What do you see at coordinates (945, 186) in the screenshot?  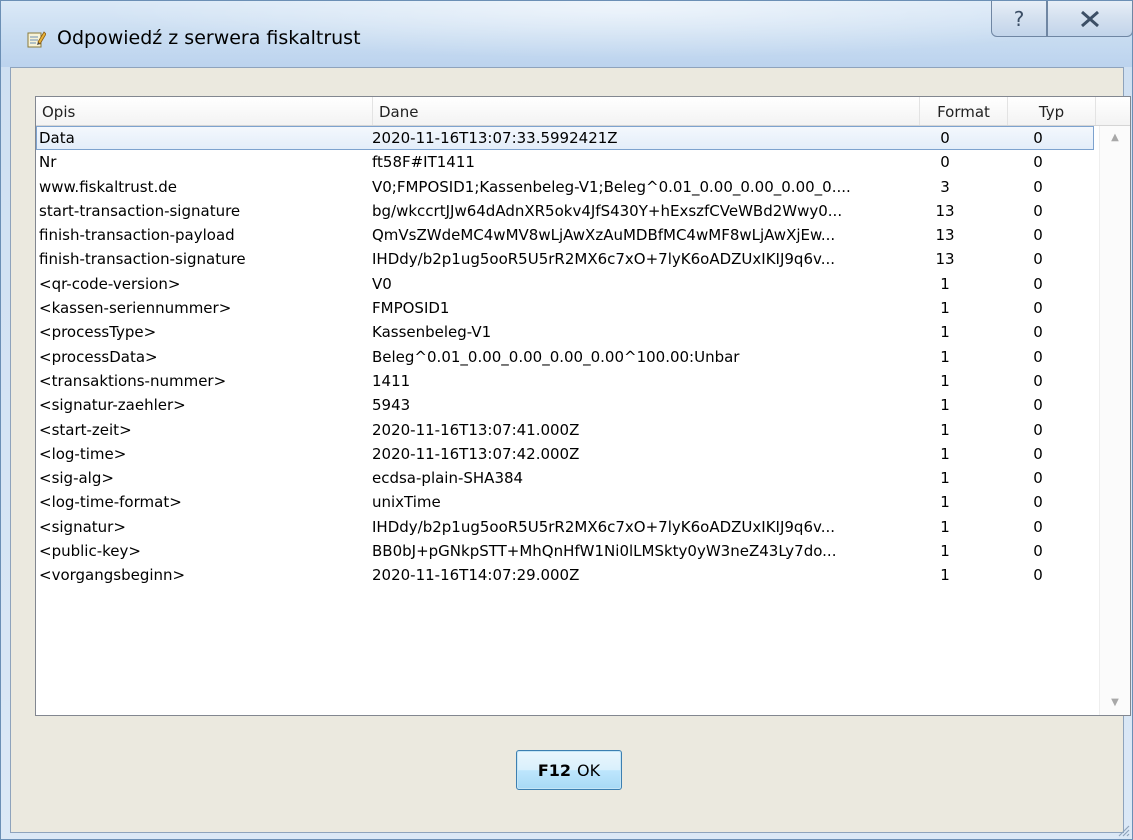 I see `cell-format: 3` at bounding box center [945, 186].